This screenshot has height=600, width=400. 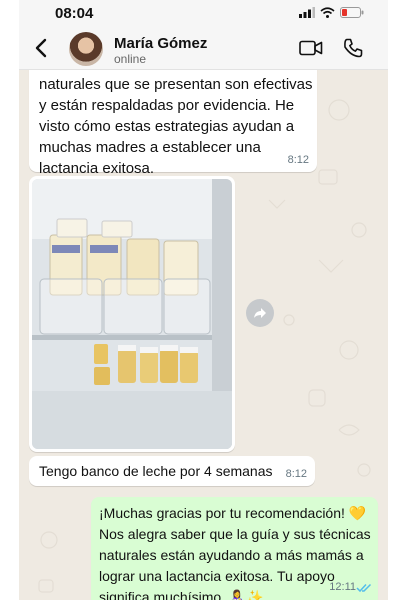 I want to click on status-icons, so click(x=331, y=12).